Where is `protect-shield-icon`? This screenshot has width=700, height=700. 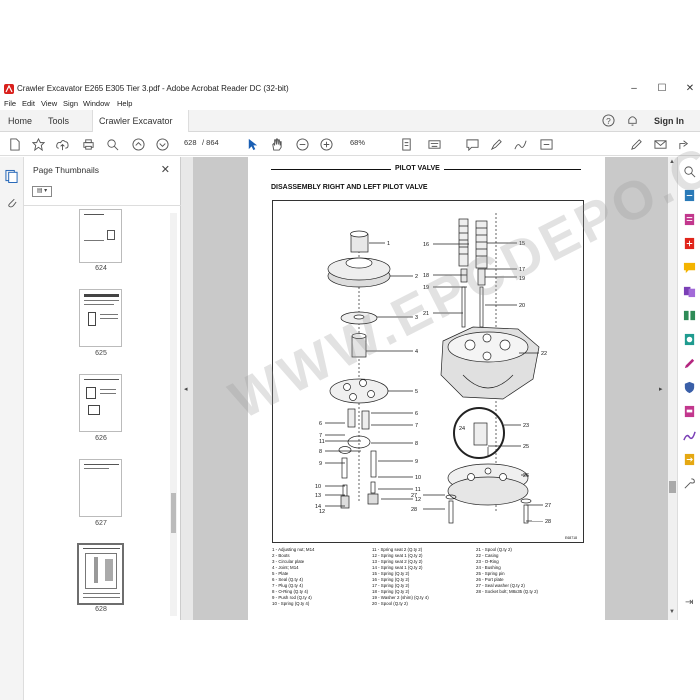
protect-shield-icon is located at coordinates (689, 387).